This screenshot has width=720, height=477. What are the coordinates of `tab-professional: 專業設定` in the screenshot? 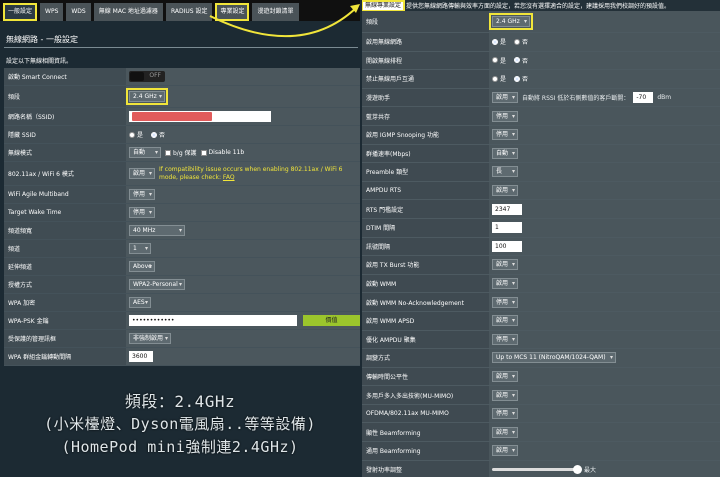 It's located at (232, 12).